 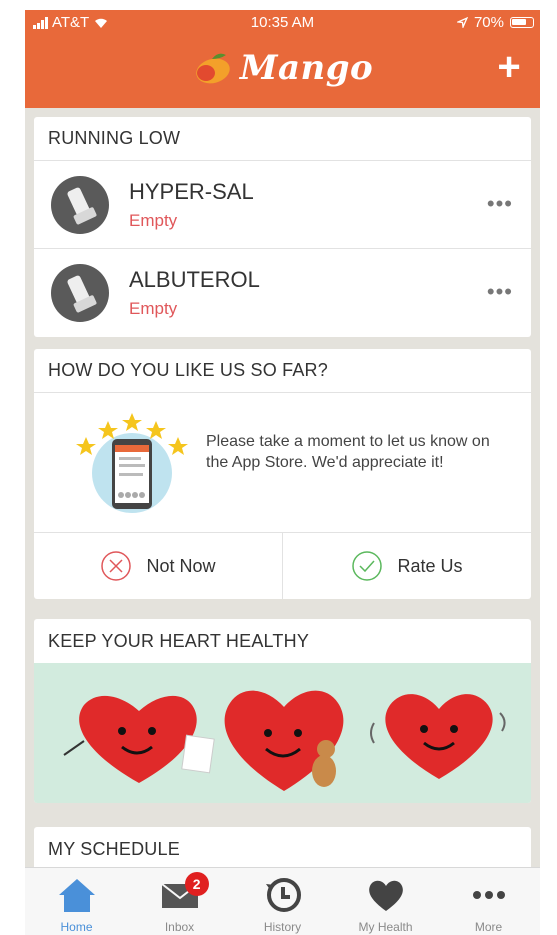 I want to click on tab-label: Inbox, so click(x=179, y=927).